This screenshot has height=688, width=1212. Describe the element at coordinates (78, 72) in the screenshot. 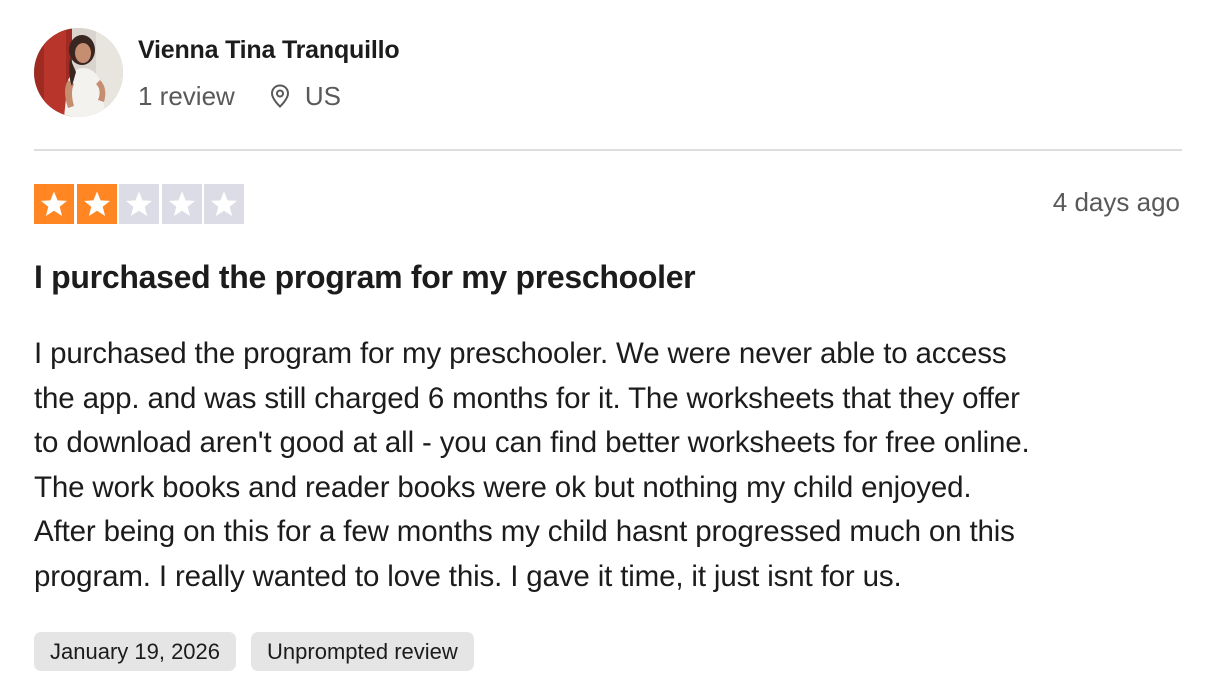

I see `avatar` at that location.